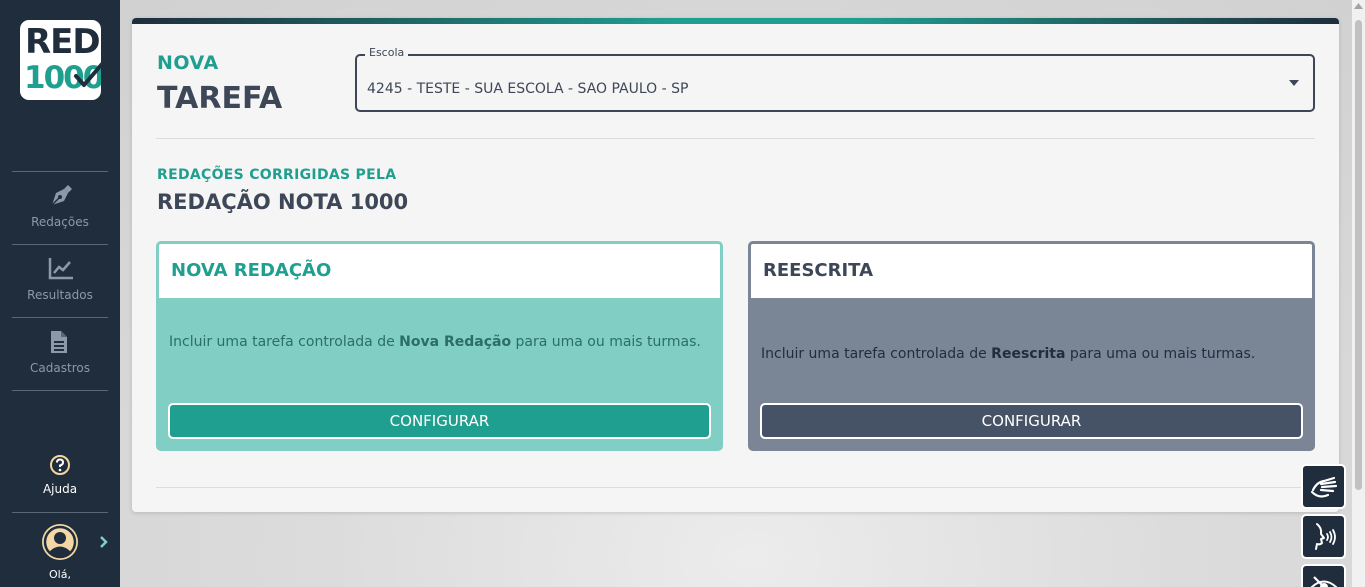 The image size is (1365, 587). I want to click on avatar, so click(60, 542).